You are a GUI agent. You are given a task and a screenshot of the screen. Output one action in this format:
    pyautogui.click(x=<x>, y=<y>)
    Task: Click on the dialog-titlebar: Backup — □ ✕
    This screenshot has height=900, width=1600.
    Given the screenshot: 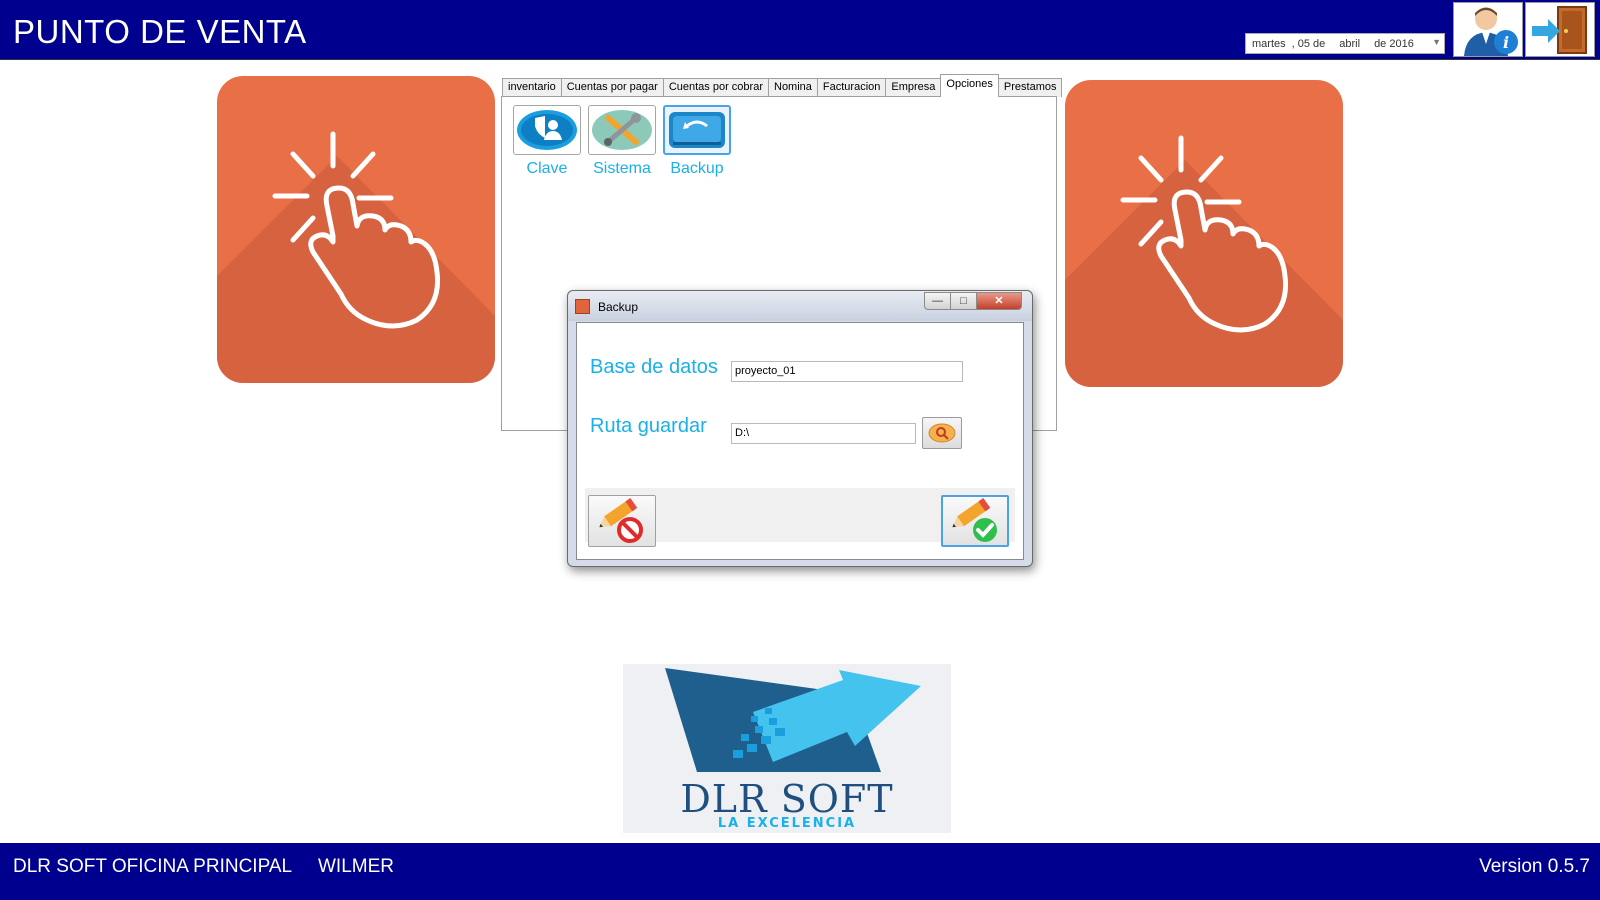 What is the action you would take?
    pyautogui.click(x=800, y=306)
    